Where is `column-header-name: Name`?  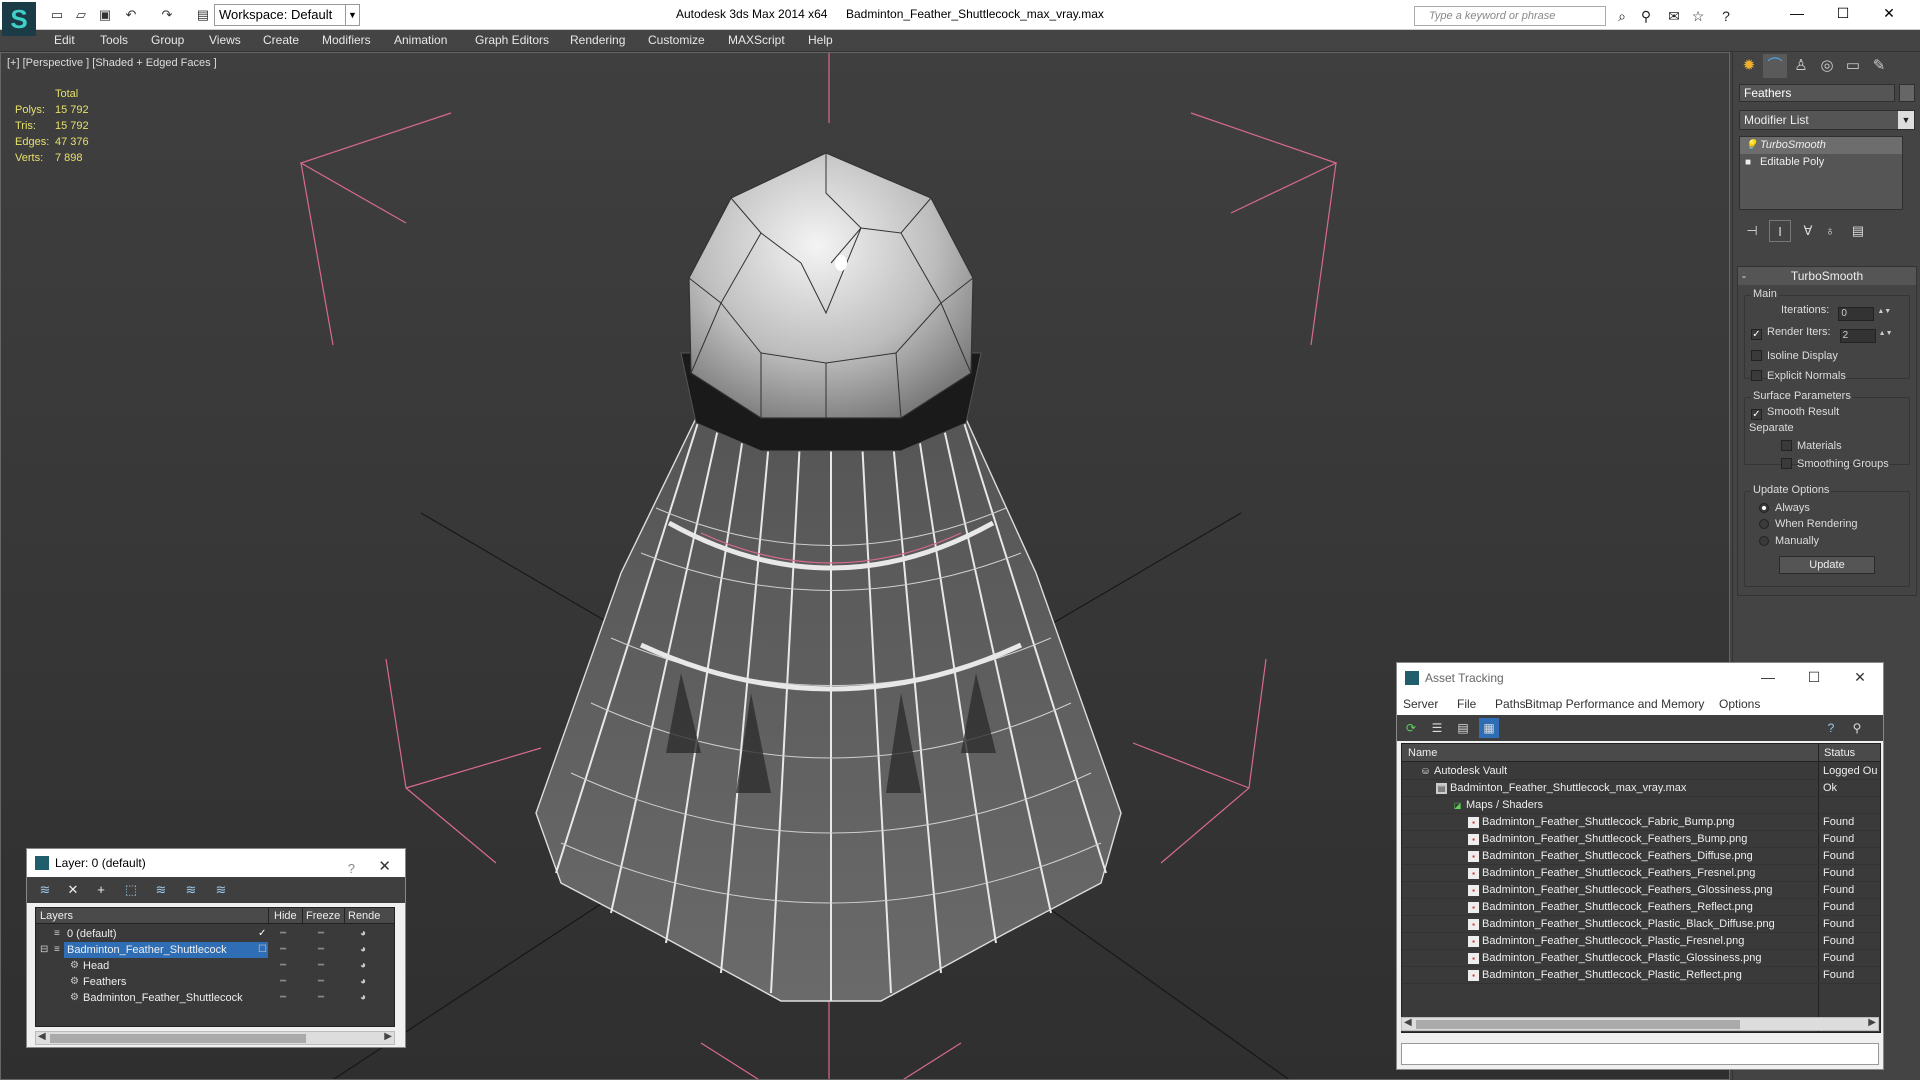
column-header-name: Name is located at coordinates (1422, 753).